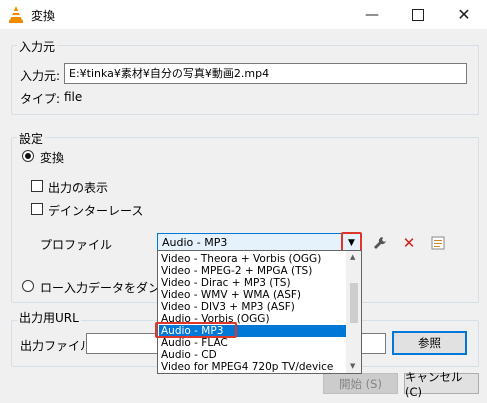 This screenshot has width=487, height=403. I want to click on maximize-button, so click(418, 14).